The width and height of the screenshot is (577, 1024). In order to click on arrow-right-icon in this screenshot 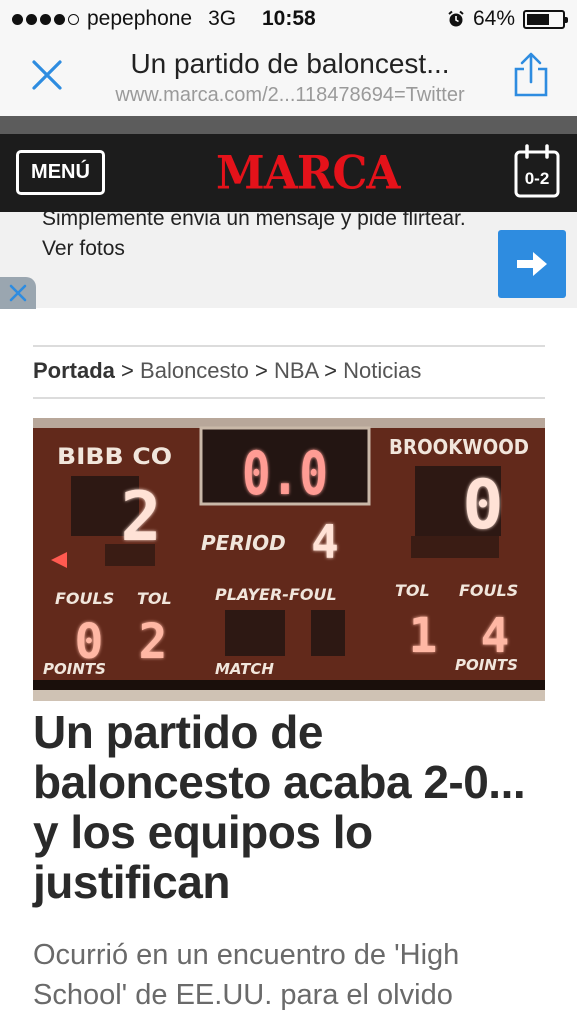, I will do `click(532, 264)`.